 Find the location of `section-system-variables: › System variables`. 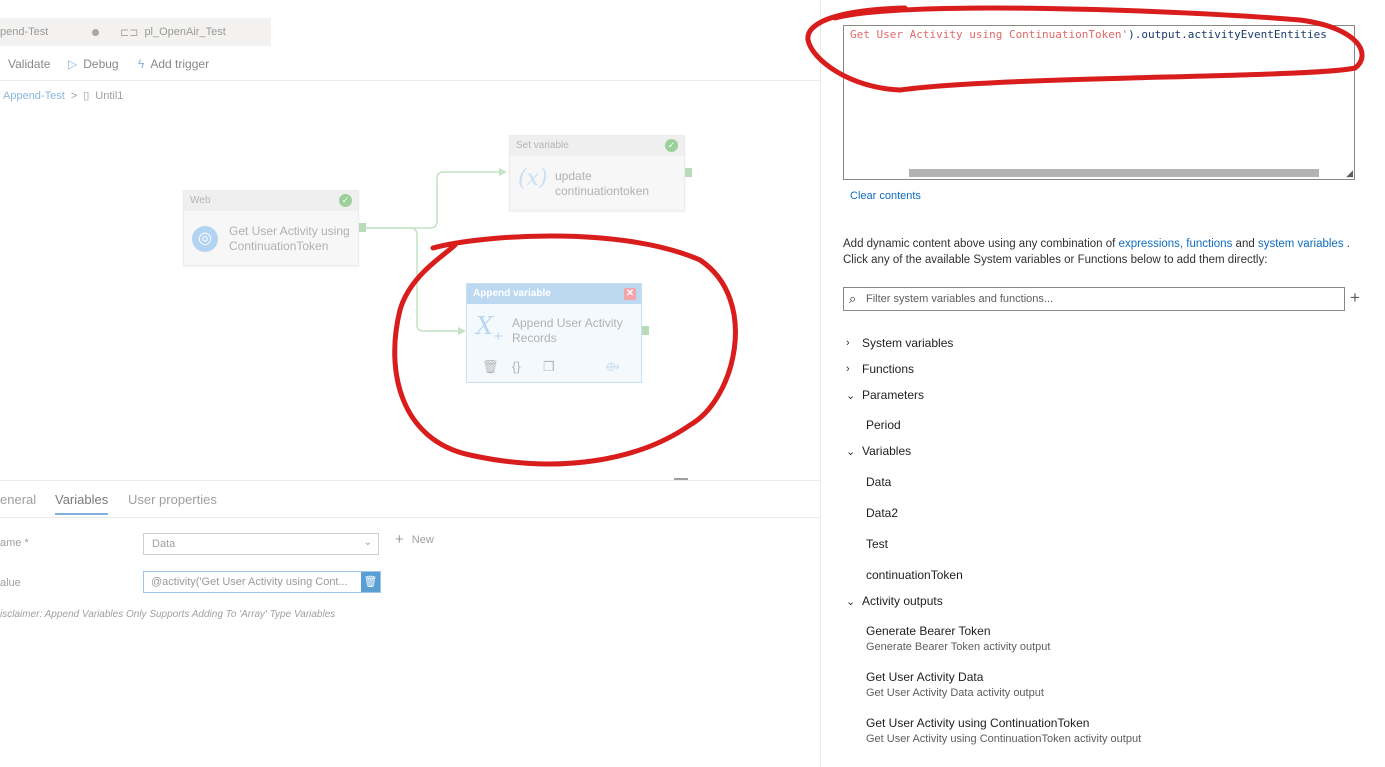

section-system-variables: › System variables is located at coordinates (899, 343).